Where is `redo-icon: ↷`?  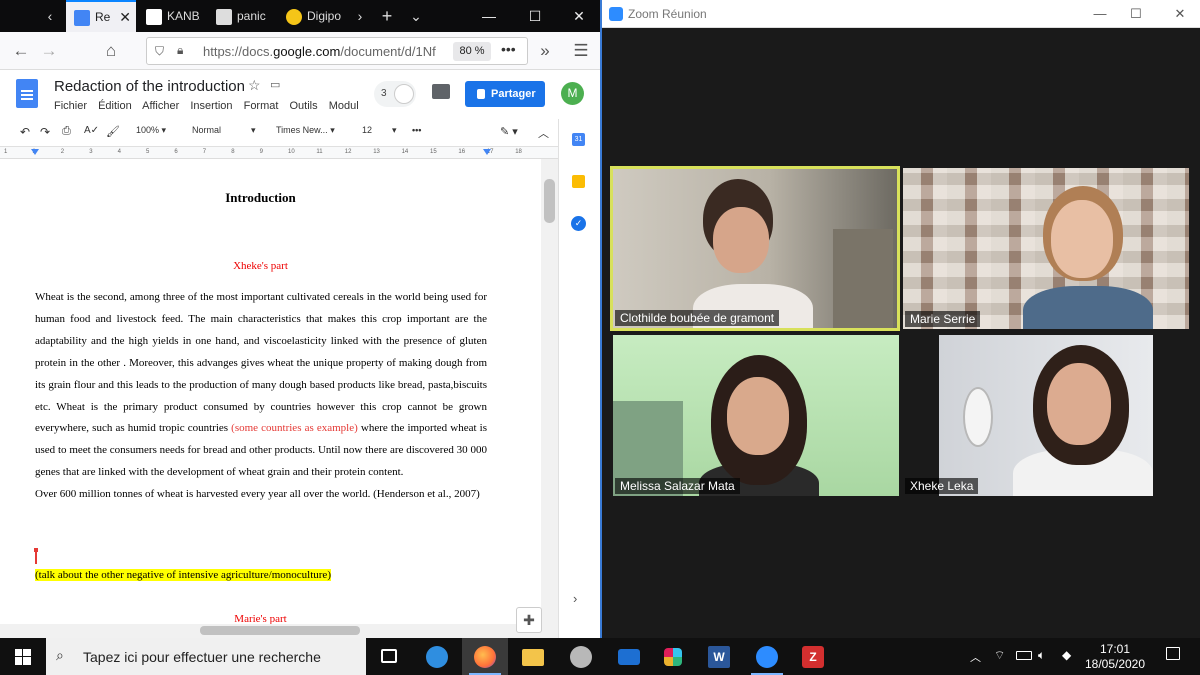
redo-icon: ↷ is located at coordinates (45, 132).